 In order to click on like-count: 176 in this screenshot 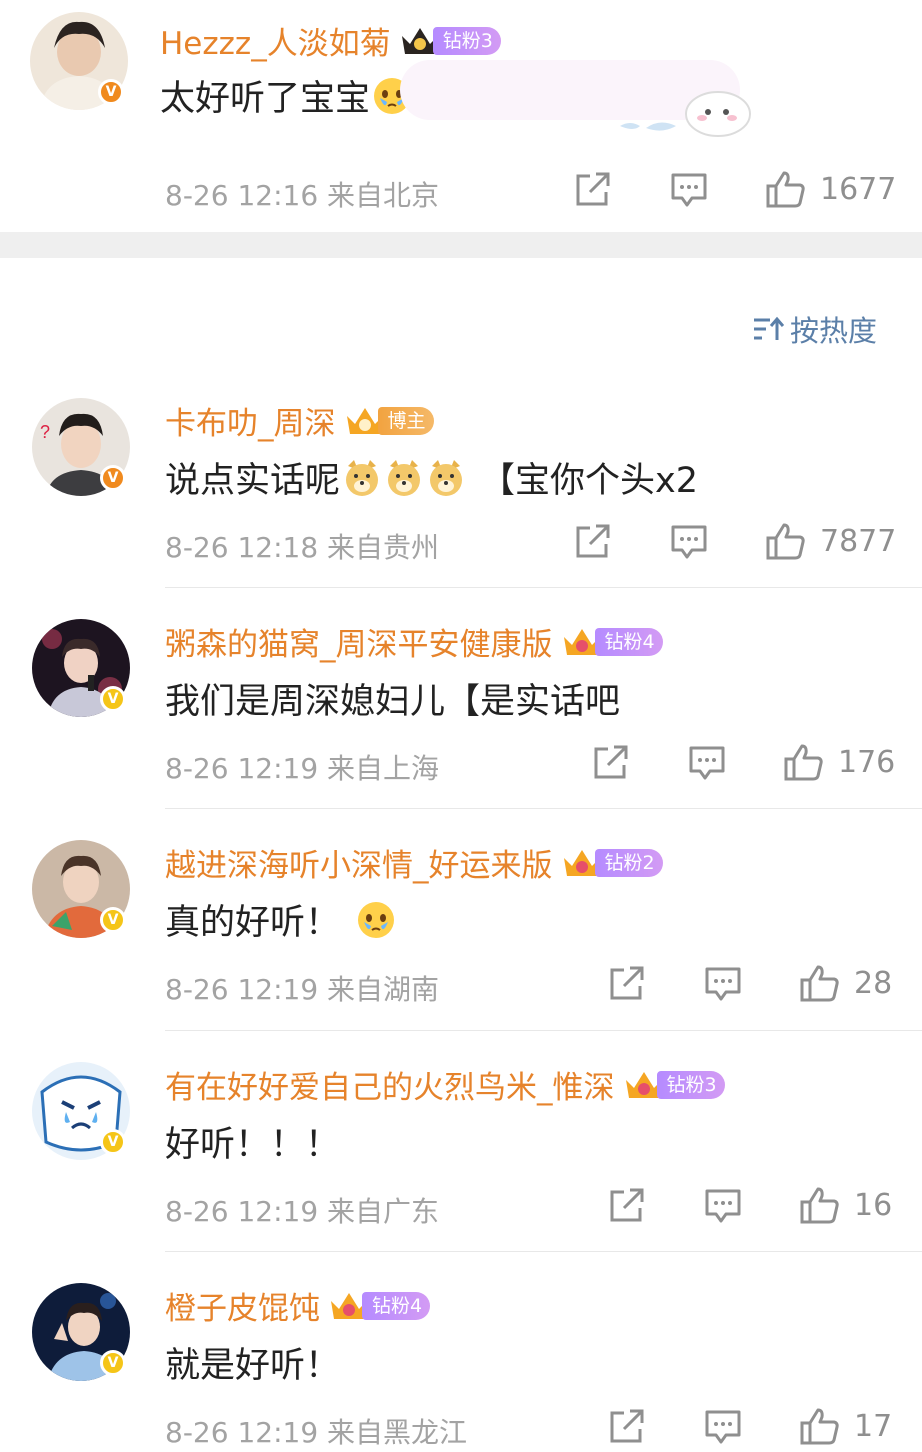, I will do `click(867, 762)`.